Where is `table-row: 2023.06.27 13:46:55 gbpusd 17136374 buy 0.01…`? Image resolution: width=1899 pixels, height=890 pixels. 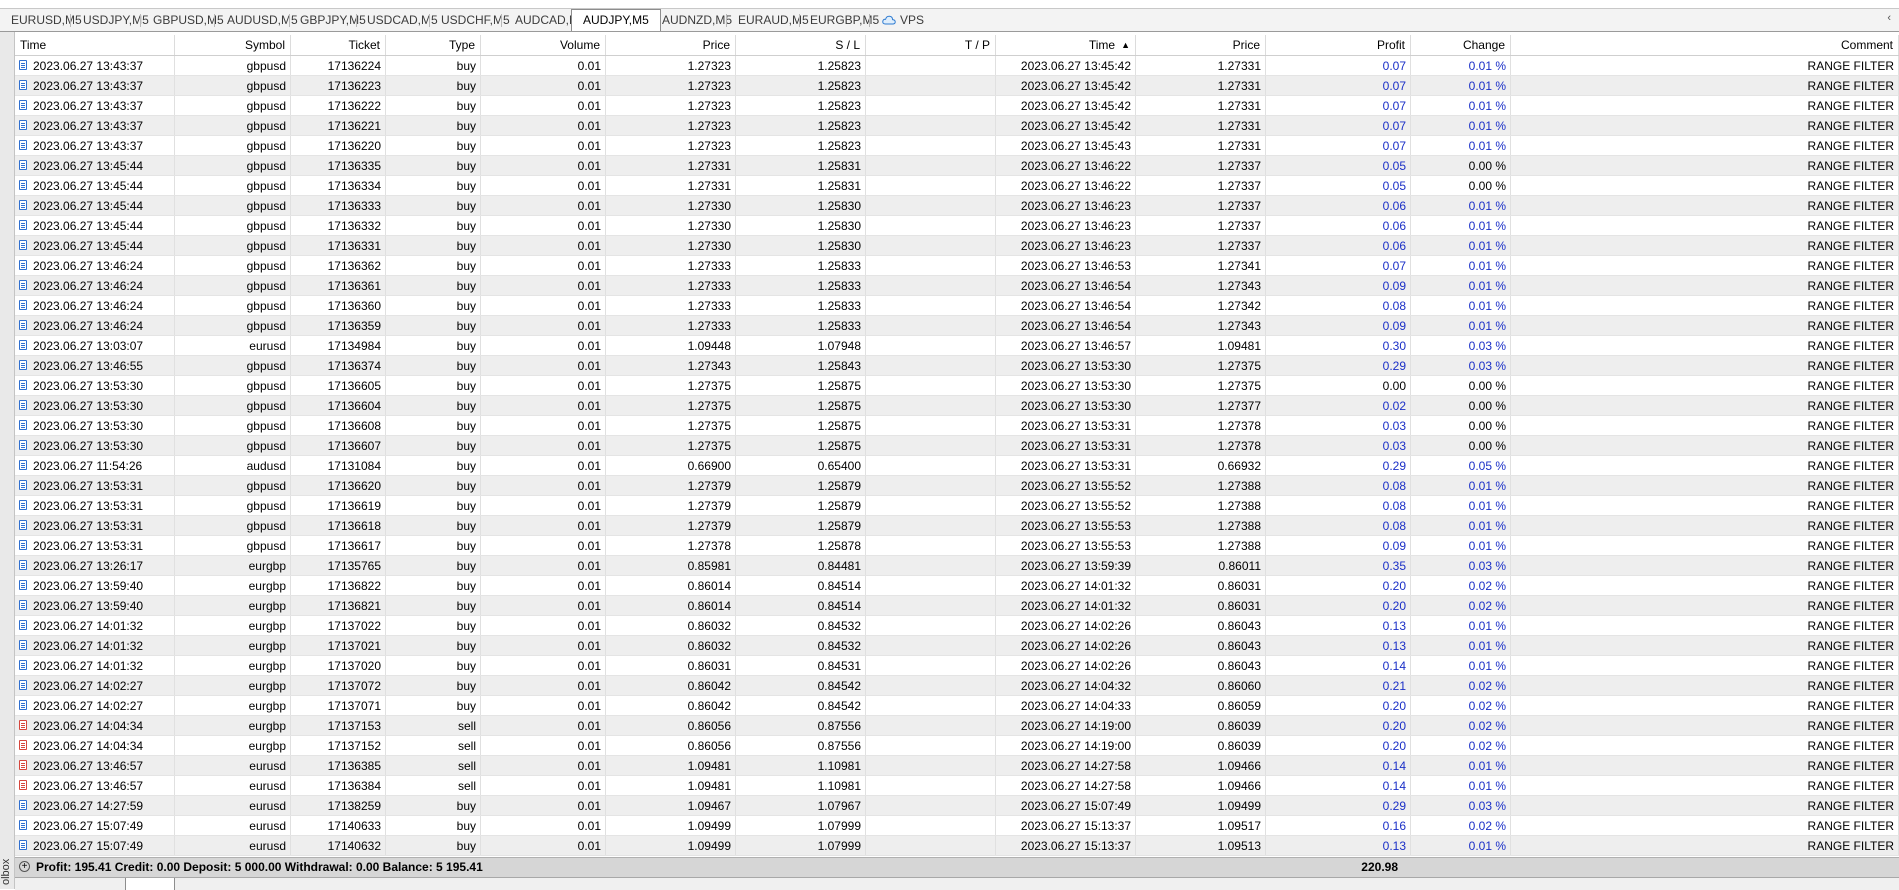
table-row: 2023.06.27 13:46:55 gbpusd 17136374 buy 0.01… is located at coordinates (957, 366).